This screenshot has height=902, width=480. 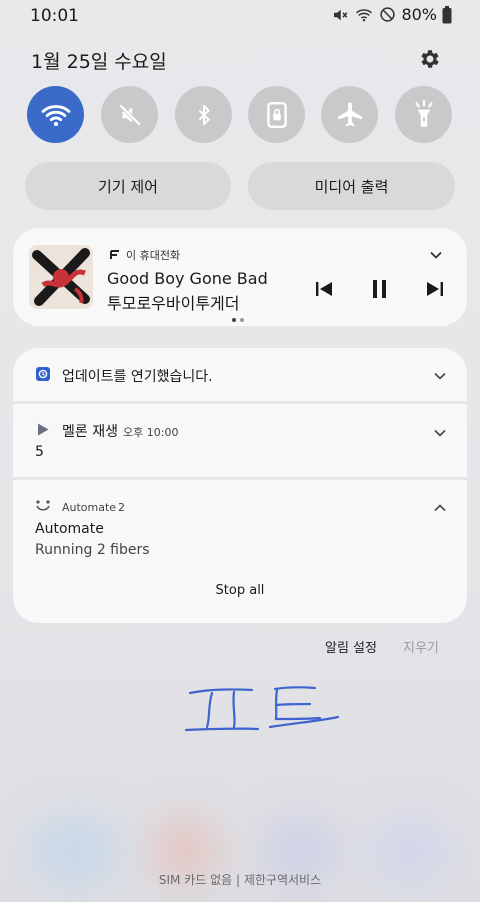 I want to click on bluetooth-toggle, so click(x=203, y=114).